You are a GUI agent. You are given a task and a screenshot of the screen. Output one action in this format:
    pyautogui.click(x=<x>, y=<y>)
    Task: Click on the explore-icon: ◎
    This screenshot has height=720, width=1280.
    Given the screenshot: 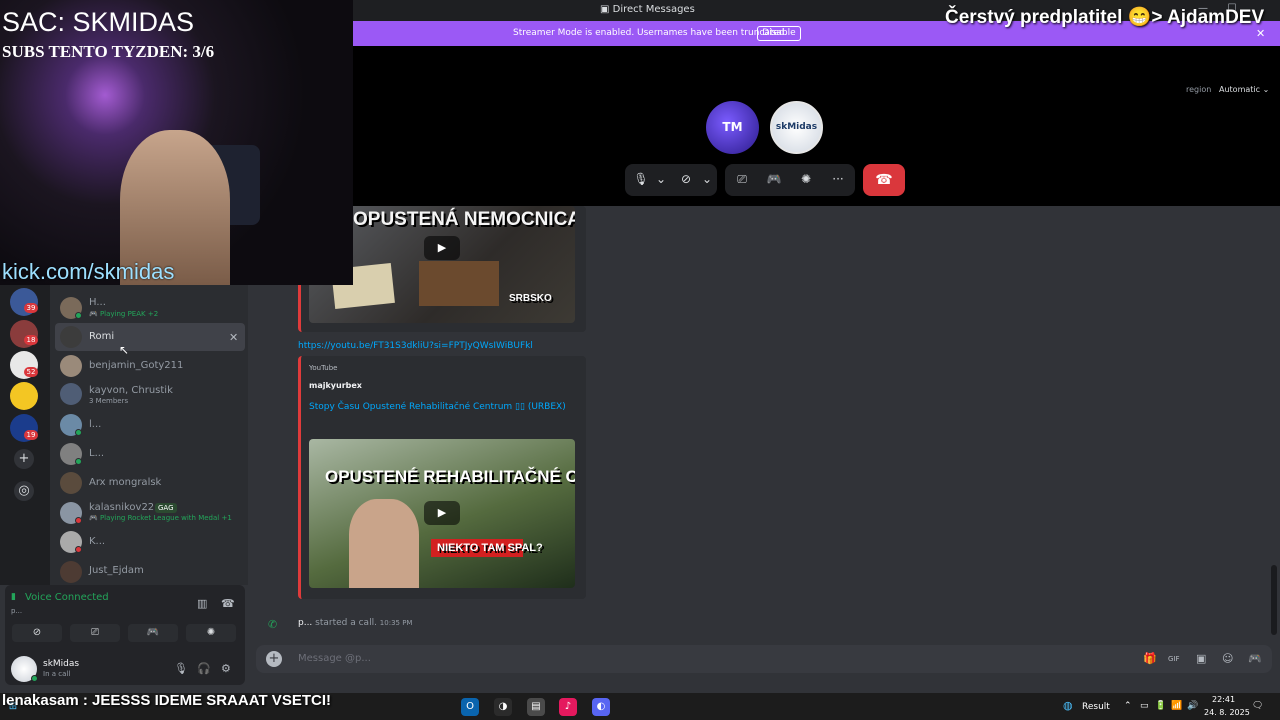 What is the action you would take?
    pyautogui.click(x=24, y=491)
    